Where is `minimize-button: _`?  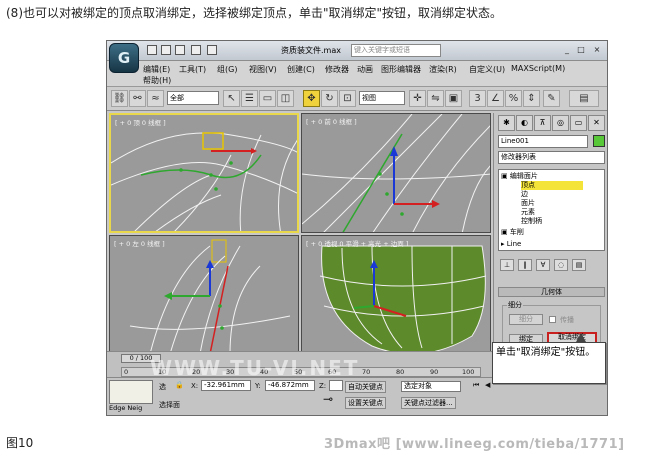 minimize-button: _ is located at coordinates (567, 50).